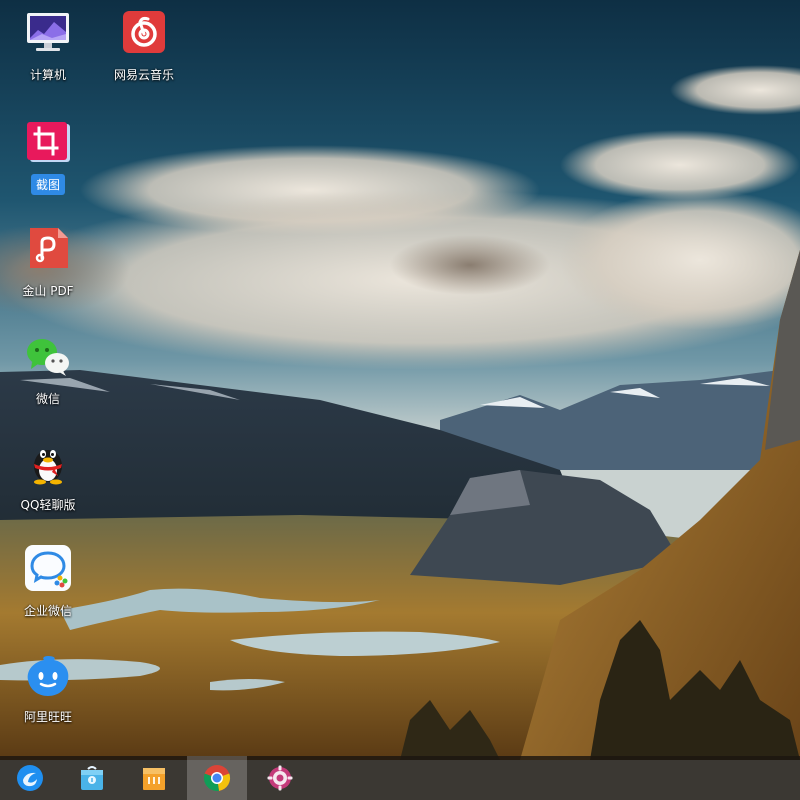 Image resolution: width=800 pixels, height=800 pixels. I want to click on file-manager-icon, so click(154, 779).